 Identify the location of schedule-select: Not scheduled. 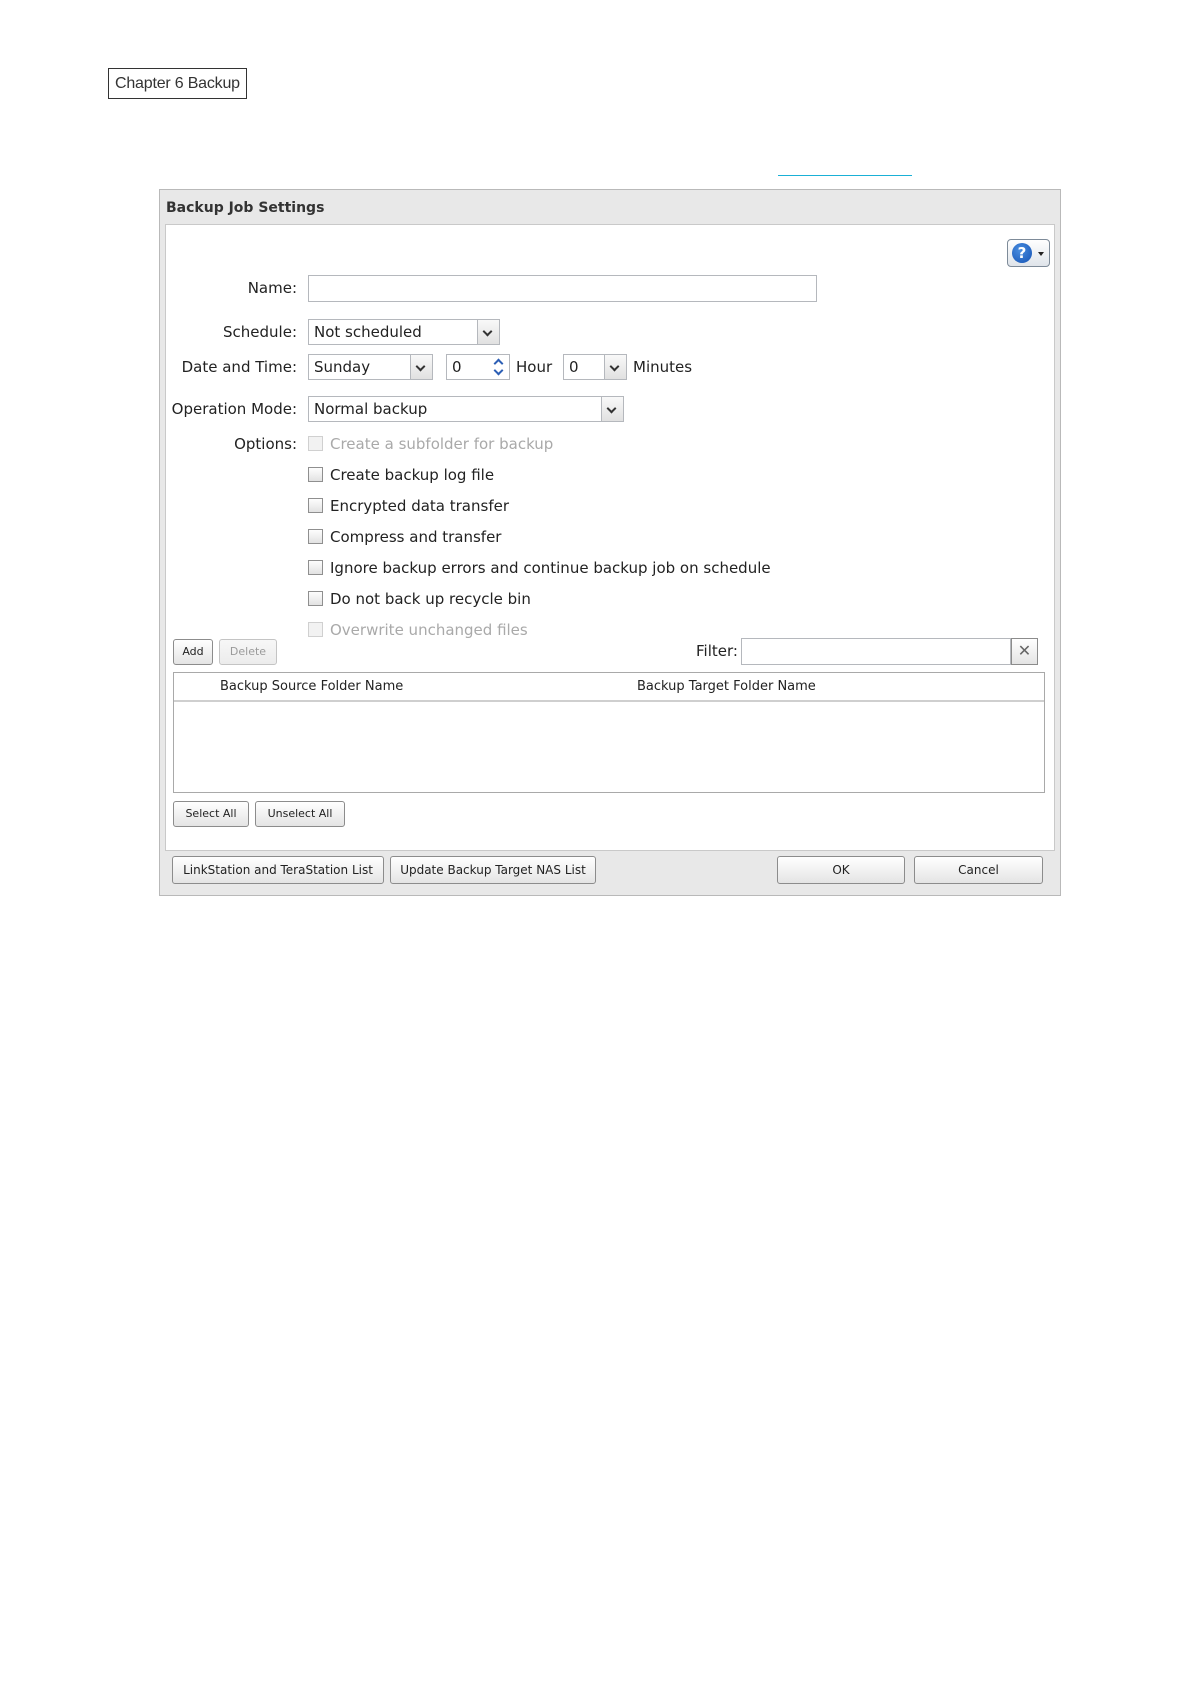
(404, 332).